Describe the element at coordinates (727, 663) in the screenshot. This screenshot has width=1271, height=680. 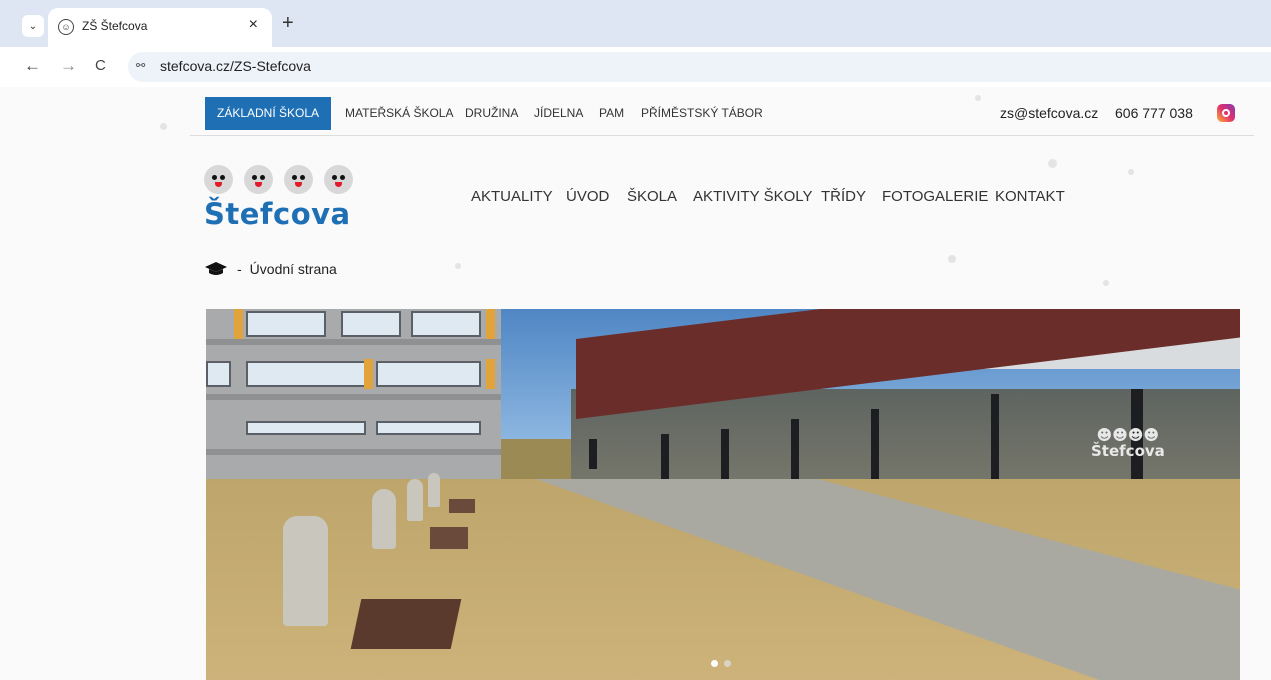
I see `slider-dot` at that location.